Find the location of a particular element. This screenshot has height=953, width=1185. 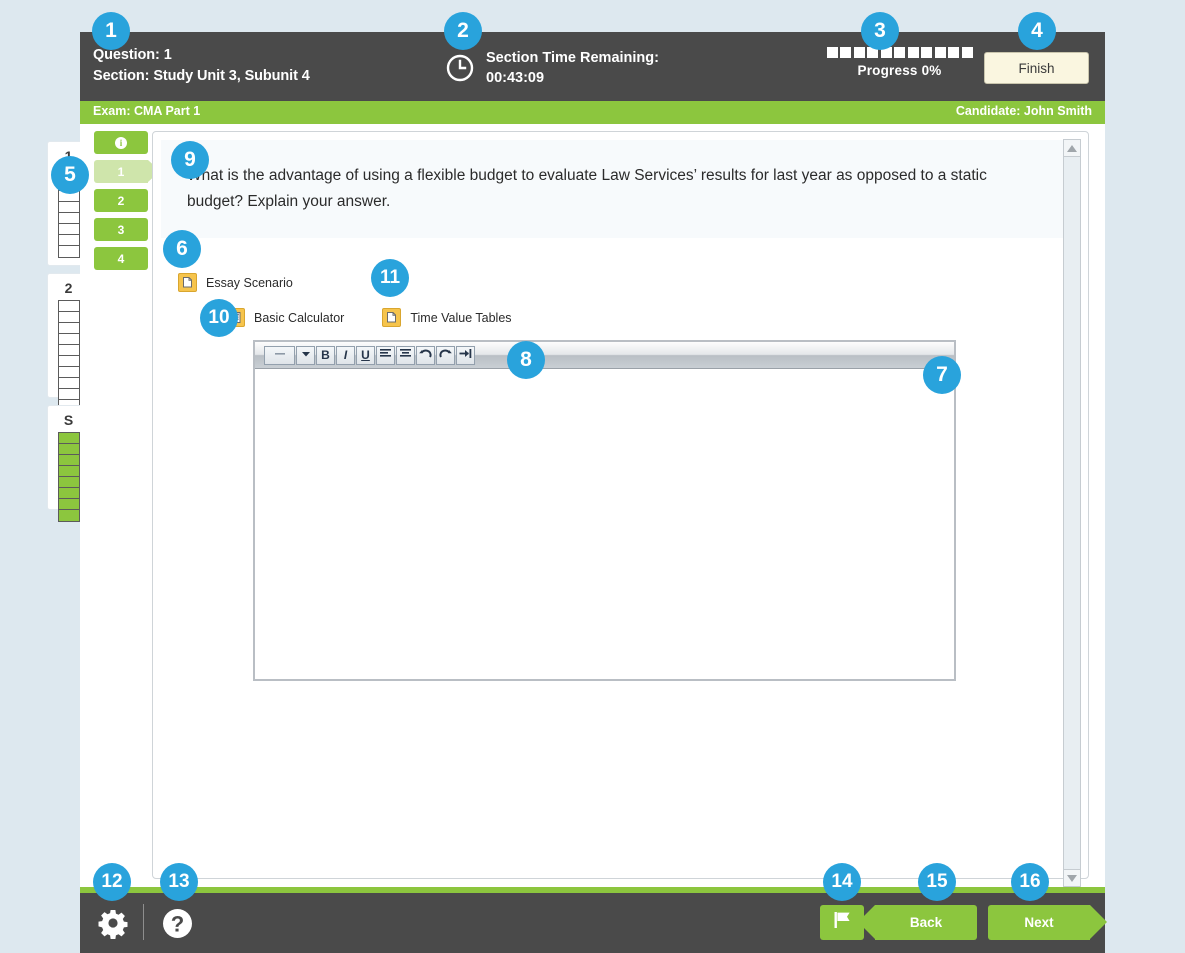

scroll-up-button is located at coordinates (1072, 148).